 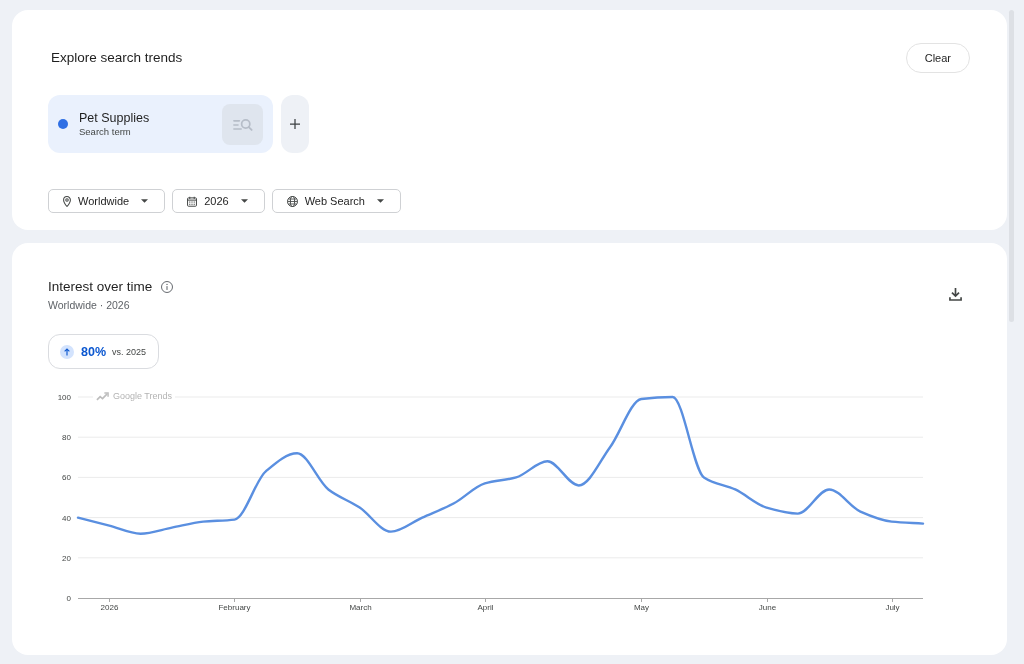 I want to click on y-axis-label: 80, so click(x=66, y=438).